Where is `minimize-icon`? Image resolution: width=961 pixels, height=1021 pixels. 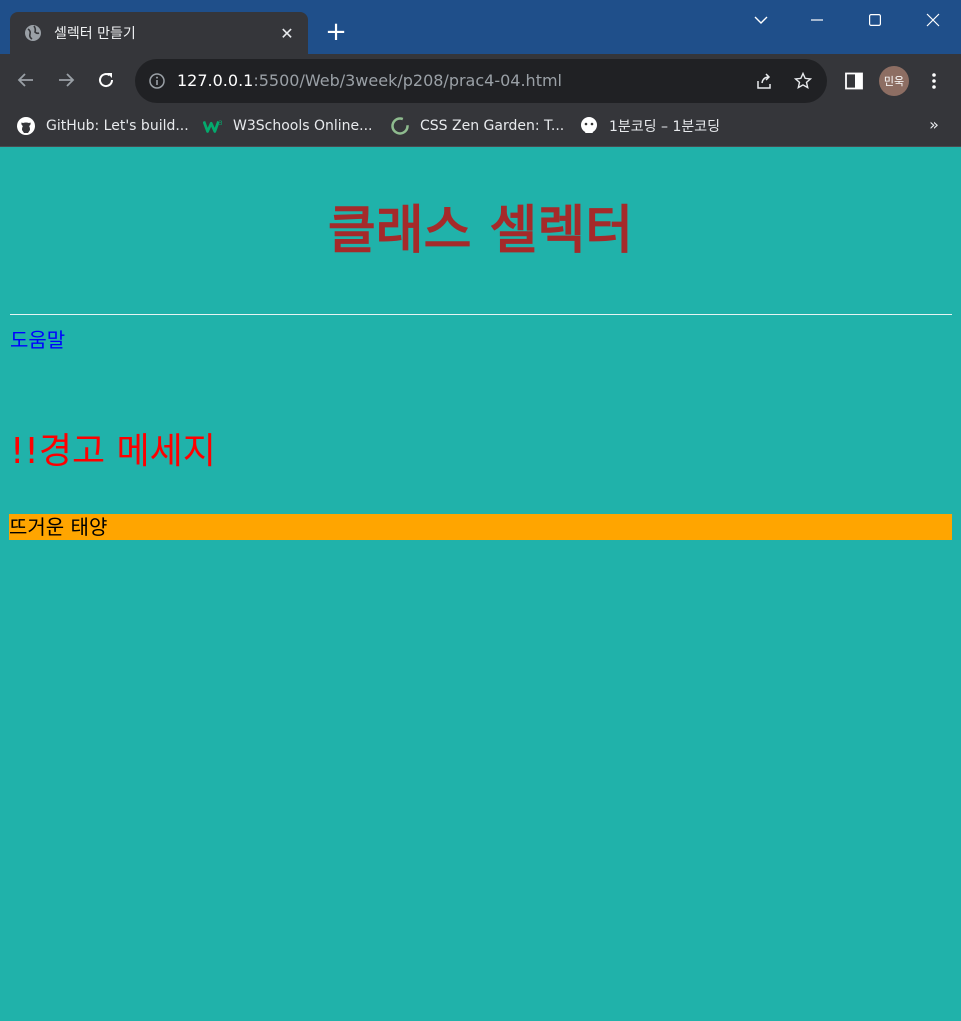 minimize-icon is located at coordinates (817, 20).